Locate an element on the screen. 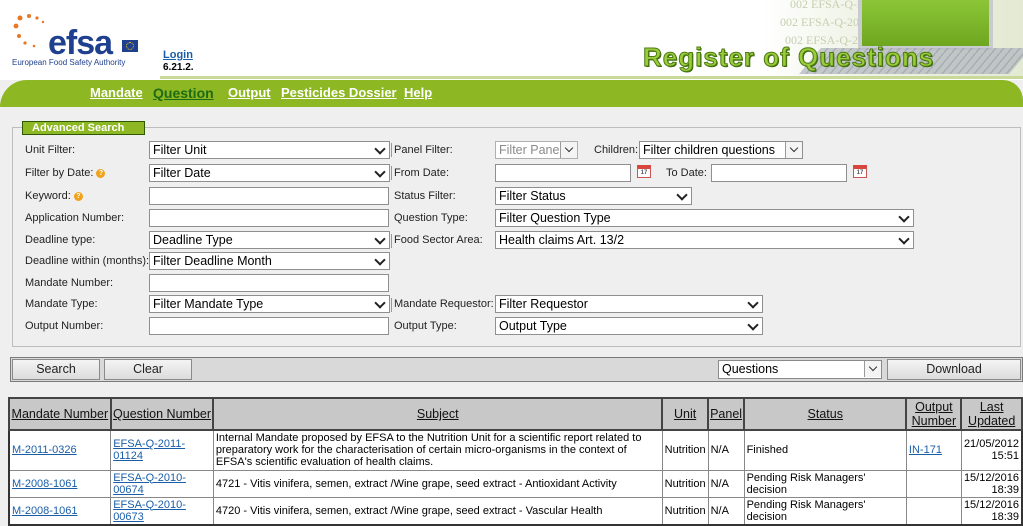 The image size is (1023, 526). deadline-type-label: Deadline type: is located at coordinates (60, 240).